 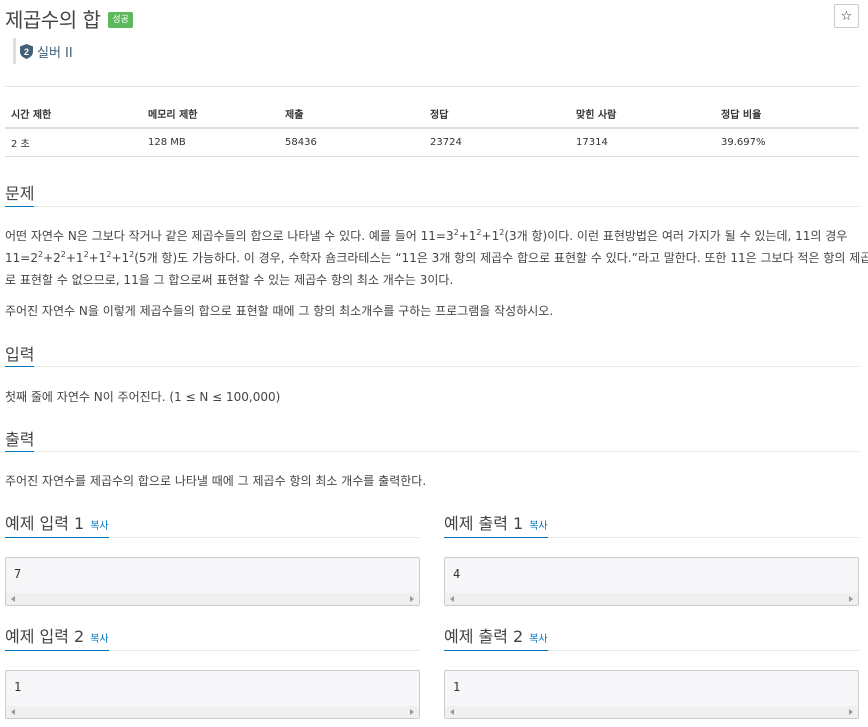 I want to click on star-icon: ☆, so click(x=846, y=16).